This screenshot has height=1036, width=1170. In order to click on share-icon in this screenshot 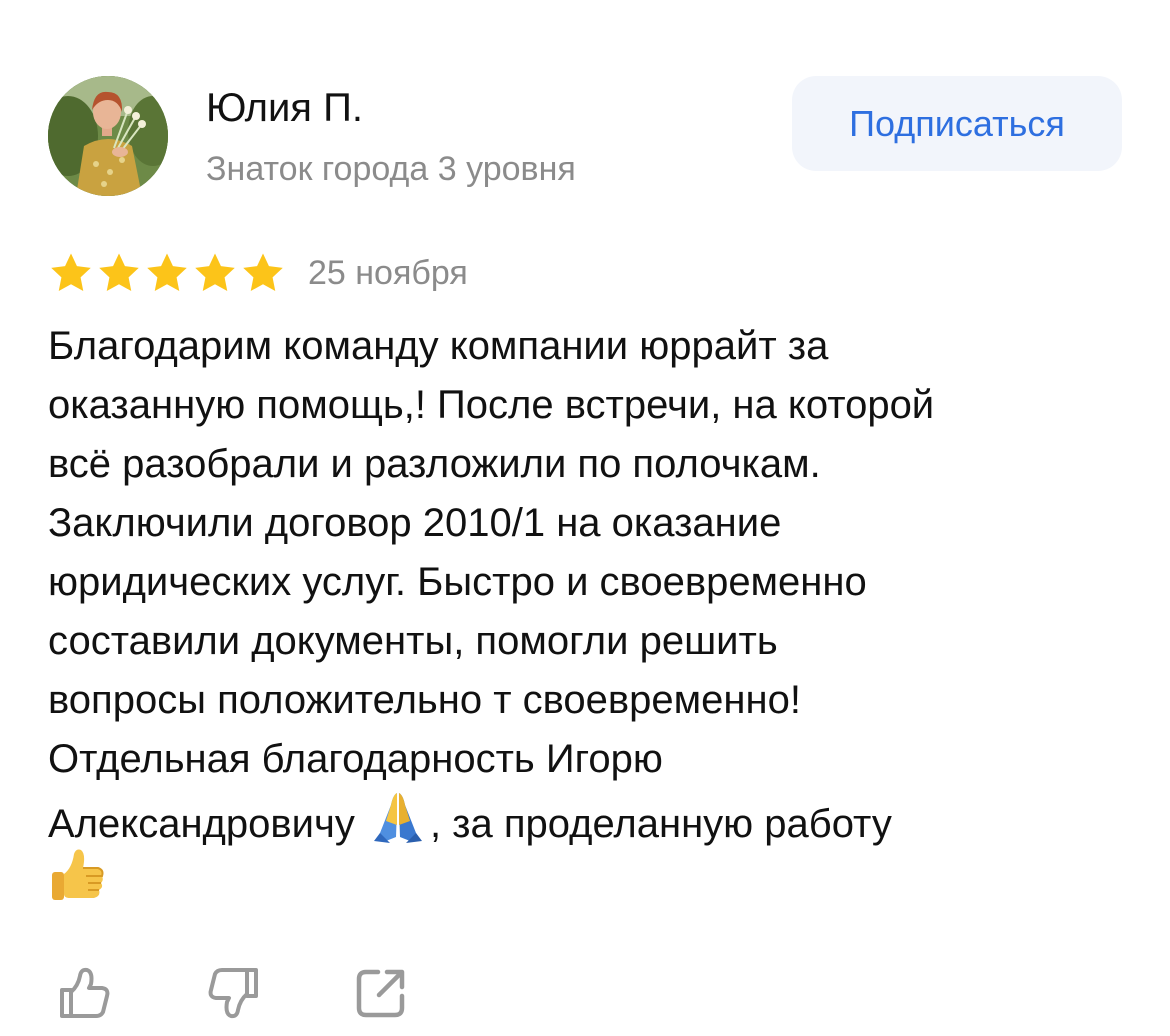, I will do `click(380, 993)`.